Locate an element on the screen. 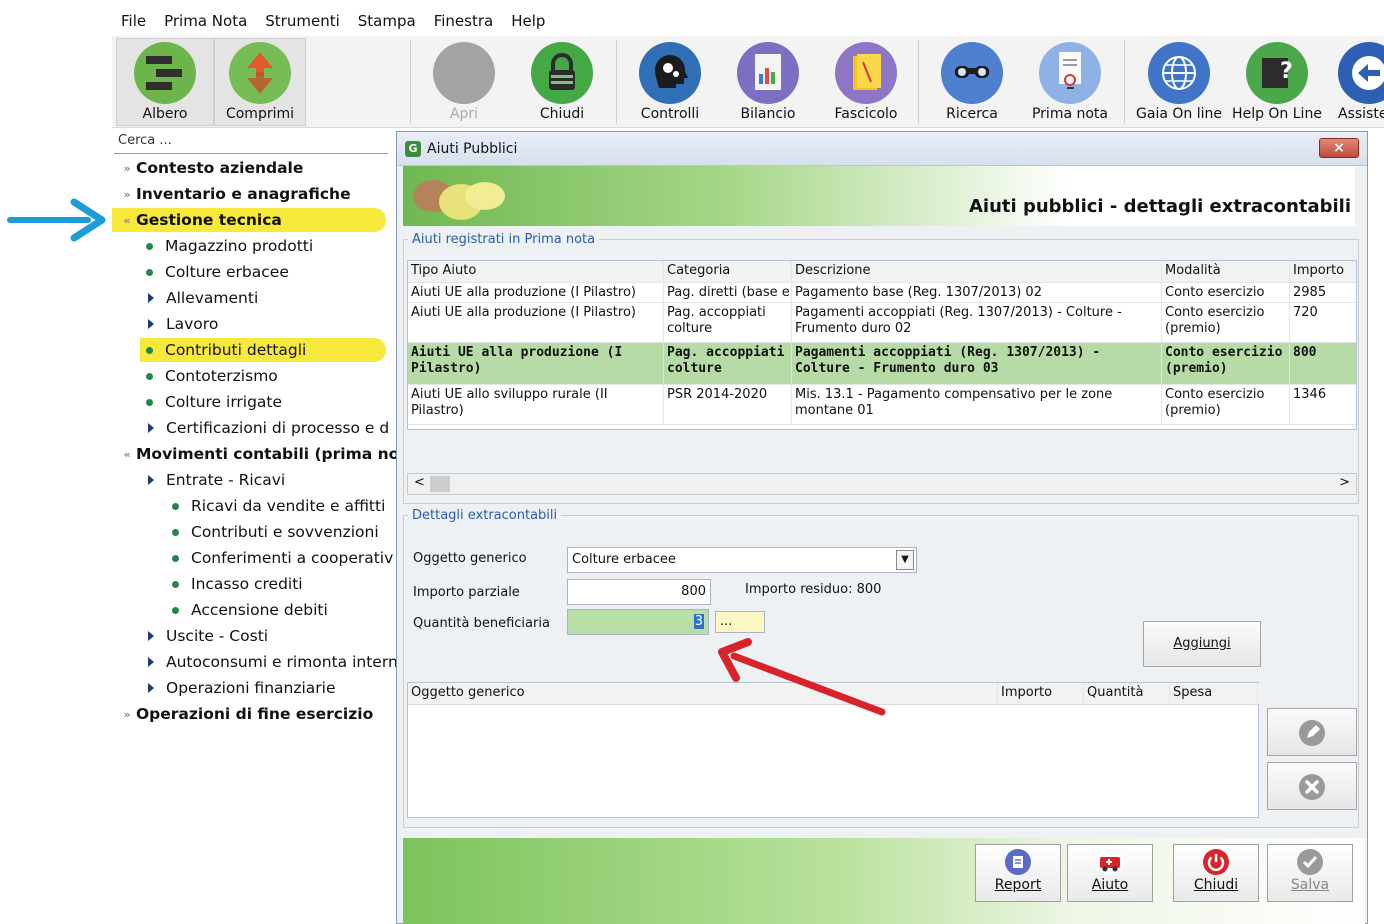 The image size is (1384, 924). tree-node-contributi-sovvenzioni: Contributi e sovvenzioni is located at coordinates (275, 532).